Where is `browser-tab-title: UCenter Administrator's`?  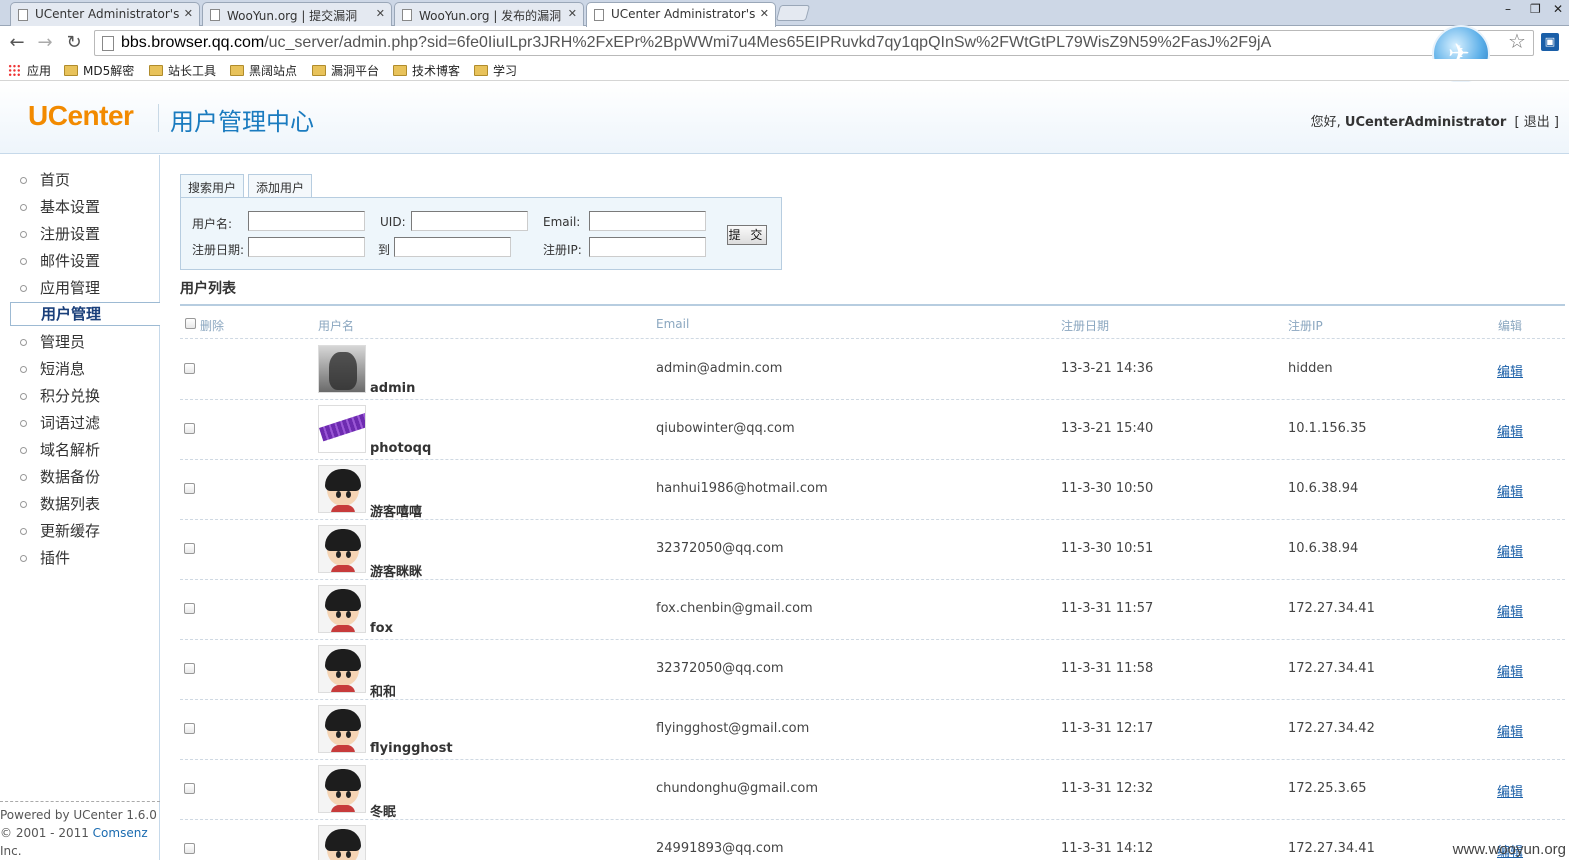
browser-tab-title: UCenter Administrator's is located at coordinates (107, 14).